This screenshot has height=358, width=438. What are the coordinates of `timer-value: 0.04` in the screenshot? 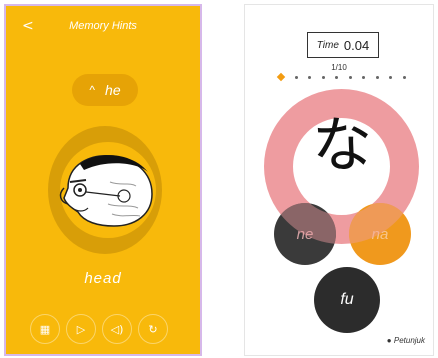 It's located at (356, 45).